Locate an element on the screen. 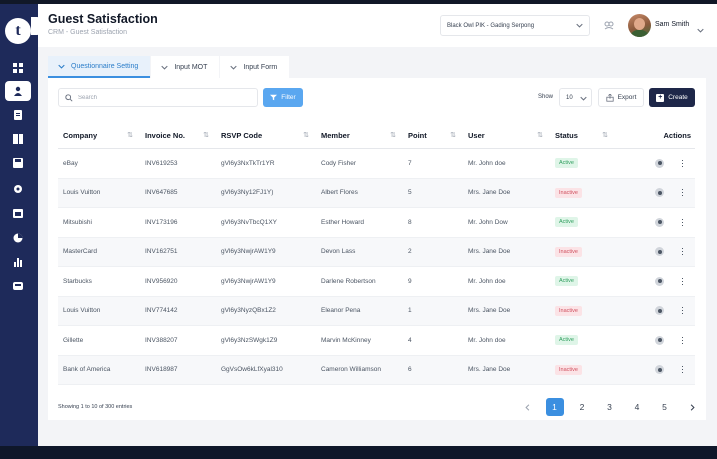 This screenshot has width=717, height=459. settings-icon is located at coordinates (18, 189).